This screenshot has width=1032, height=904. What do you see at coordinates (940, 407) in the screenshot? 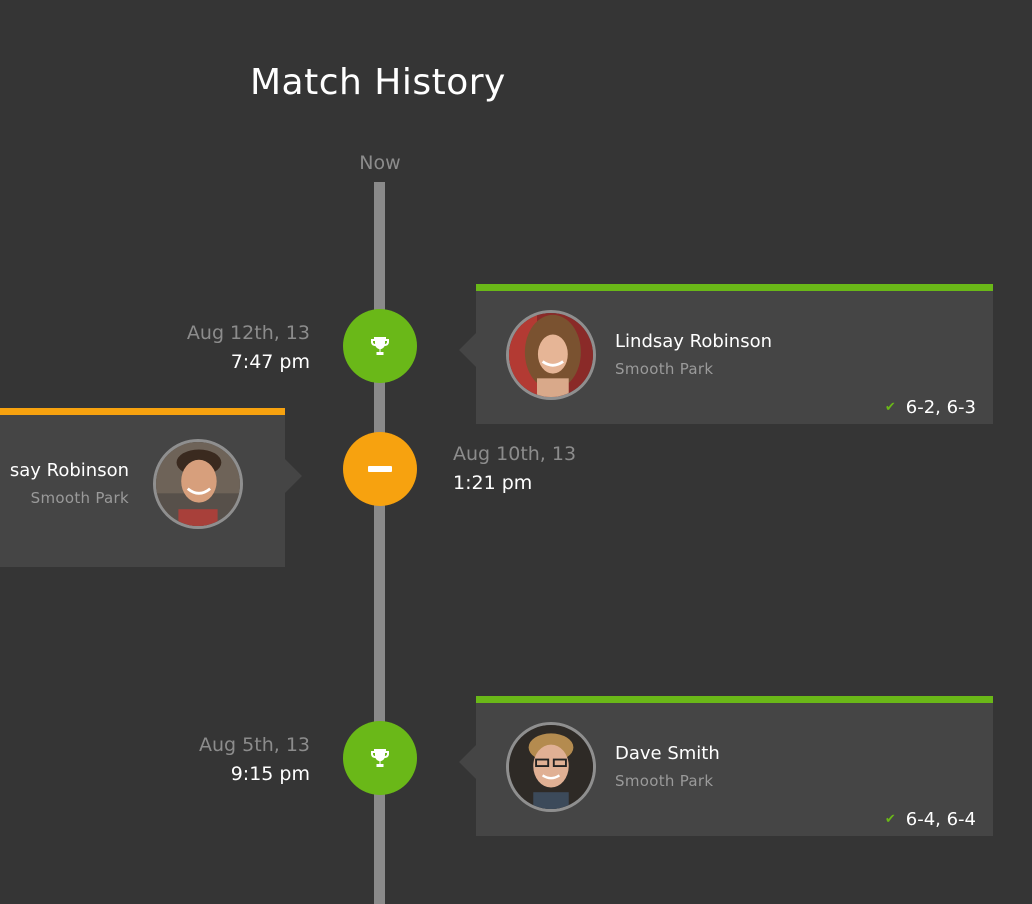
I see `match-score: 6-2, 6-3` at bounding box center [940, 407].